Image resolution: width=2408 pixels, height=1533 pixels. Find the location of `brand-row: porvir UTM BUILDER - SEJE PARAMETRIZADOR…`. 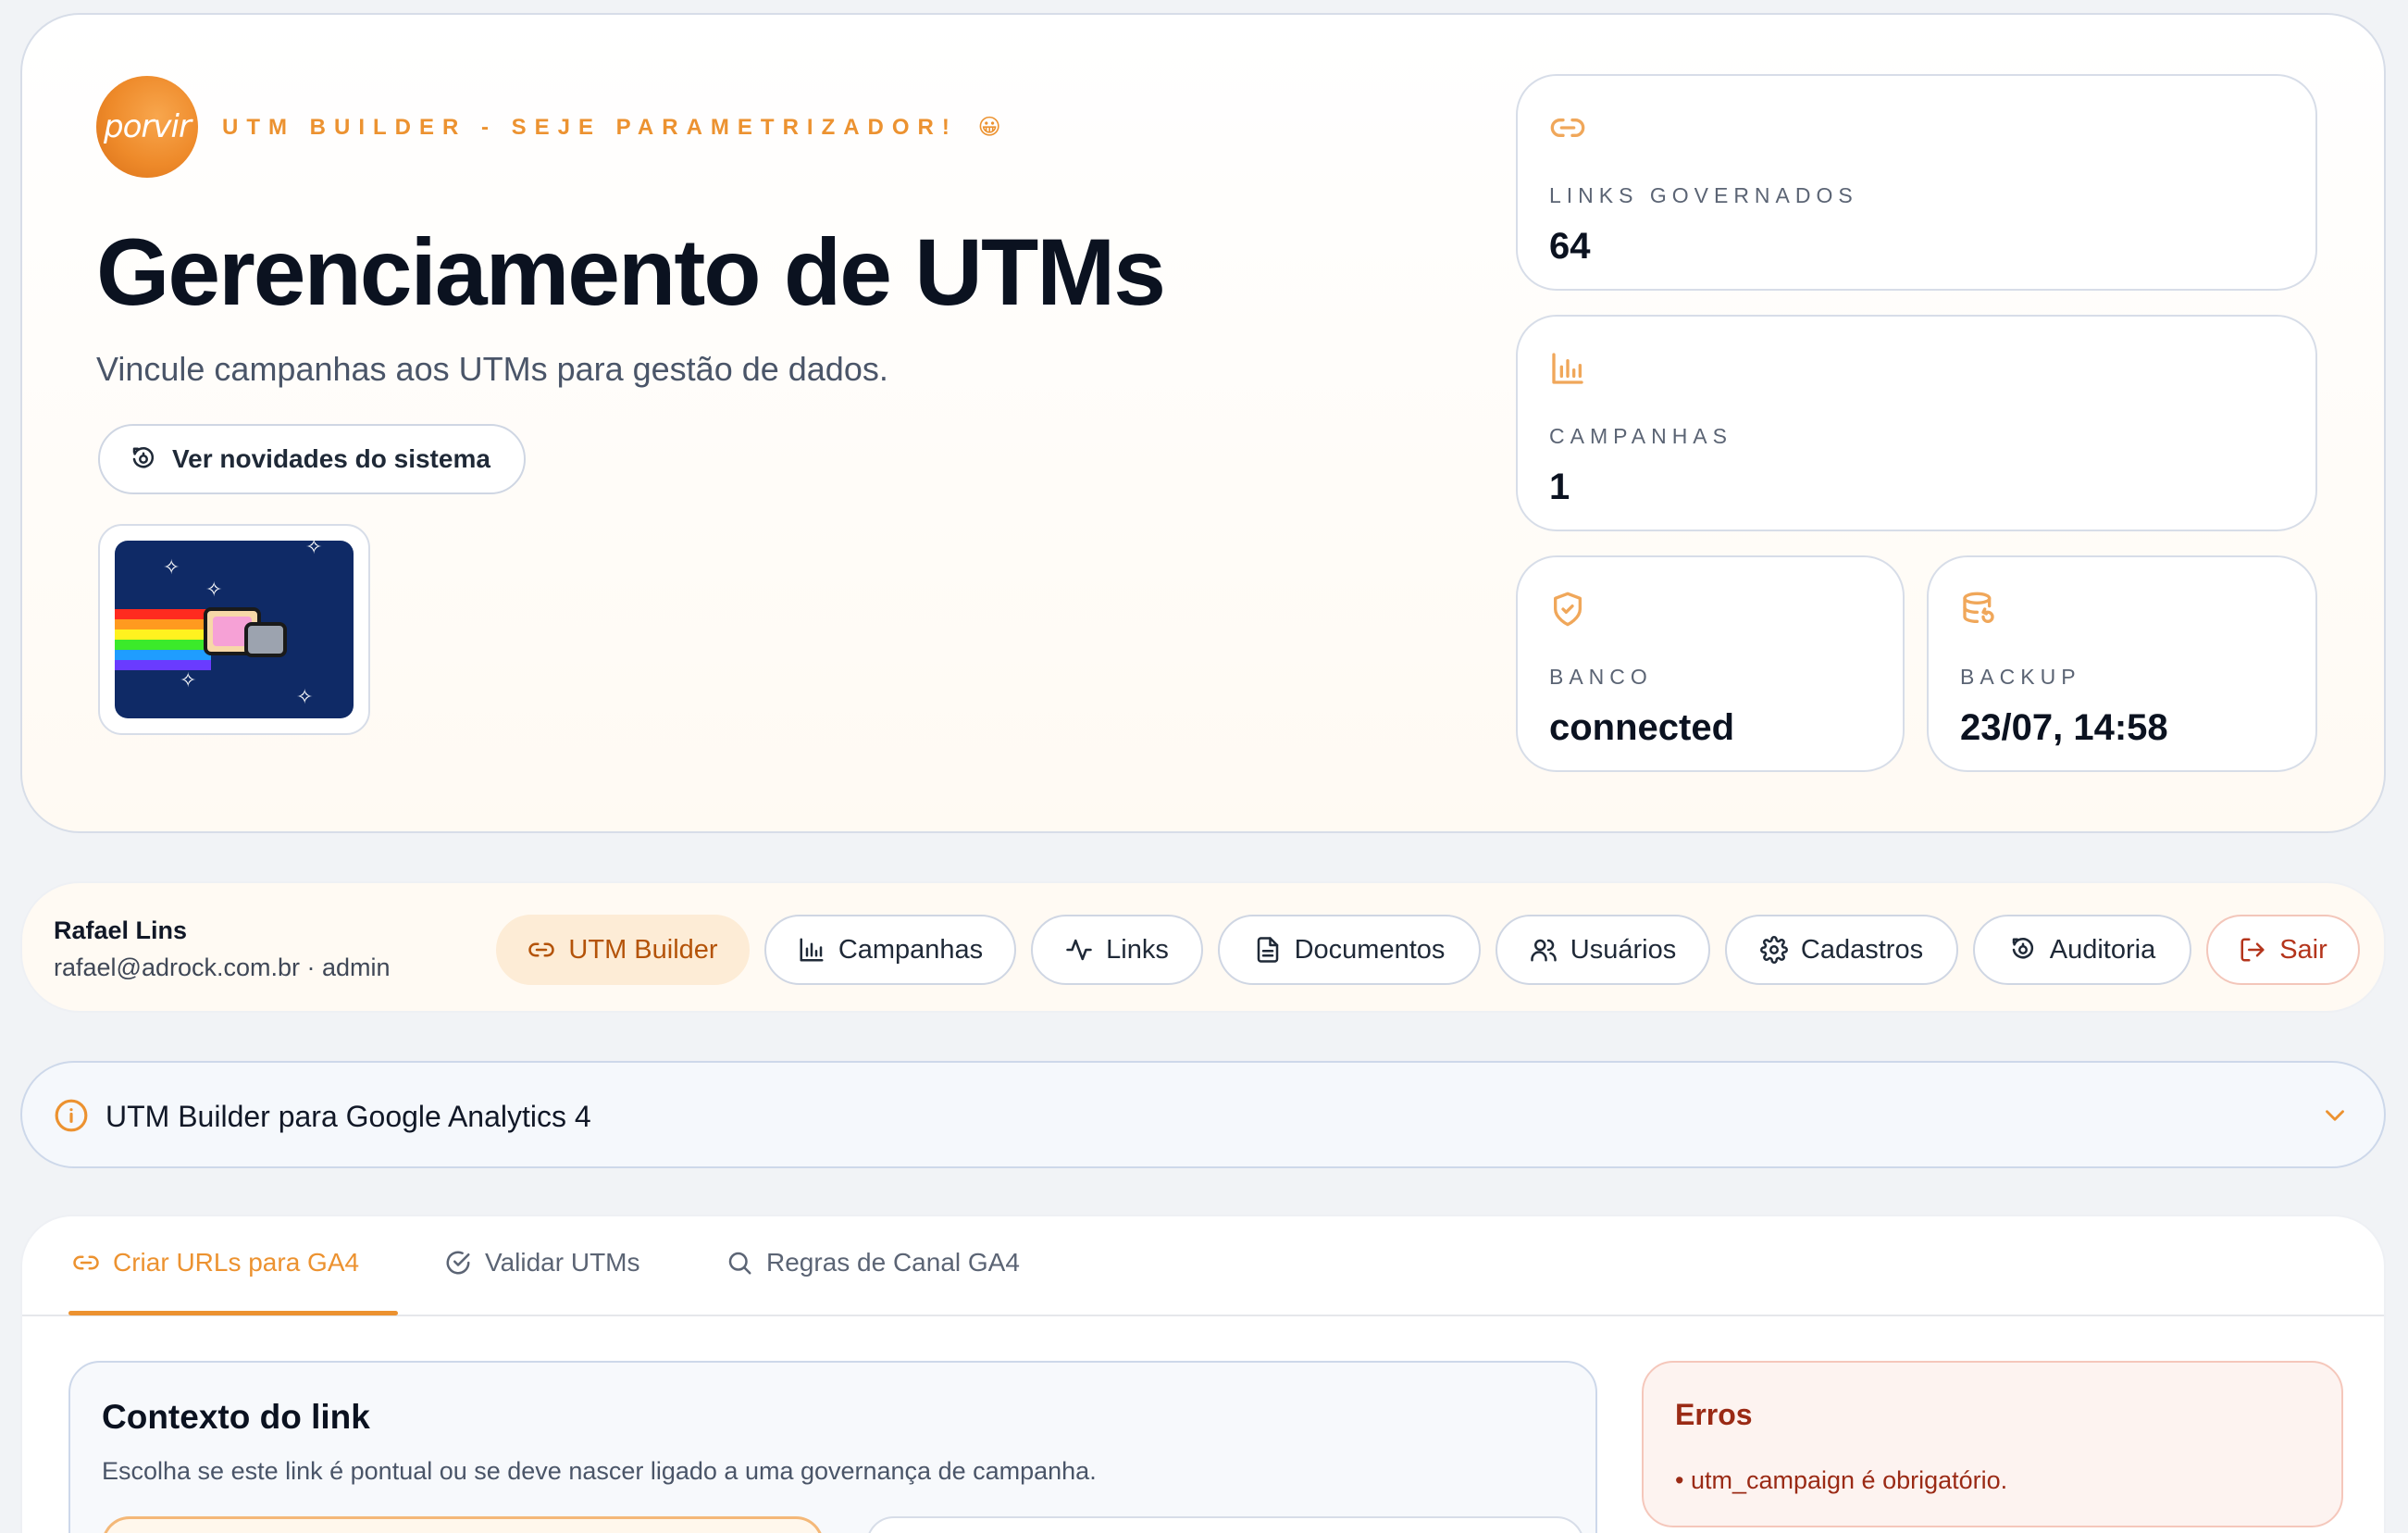

brand-row: porvir UTM BUILDER - SEJE PARAMETRIZADOR… is located at coordinates (553, 127).